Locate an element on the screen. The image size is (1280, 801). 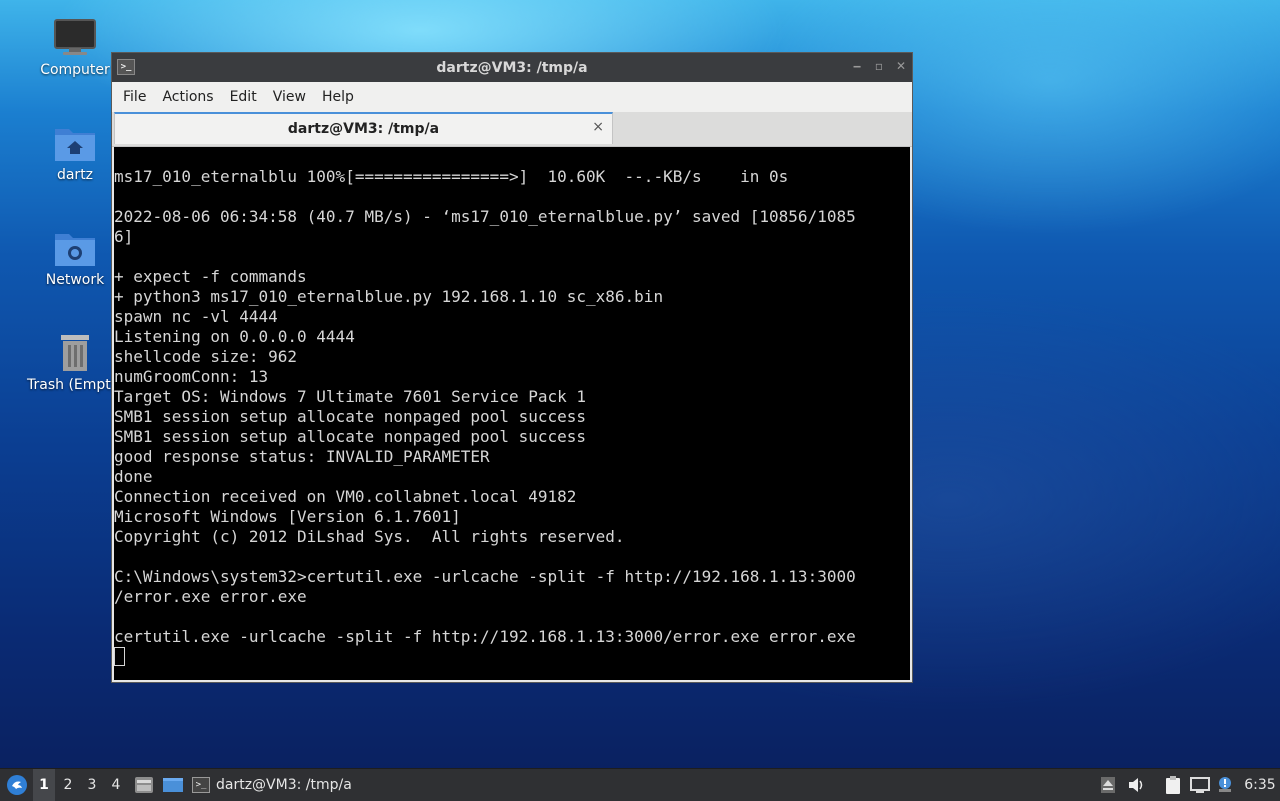
tab-bar: dartz@VM3: /tmp/a × is located at coordinates (512, 129).